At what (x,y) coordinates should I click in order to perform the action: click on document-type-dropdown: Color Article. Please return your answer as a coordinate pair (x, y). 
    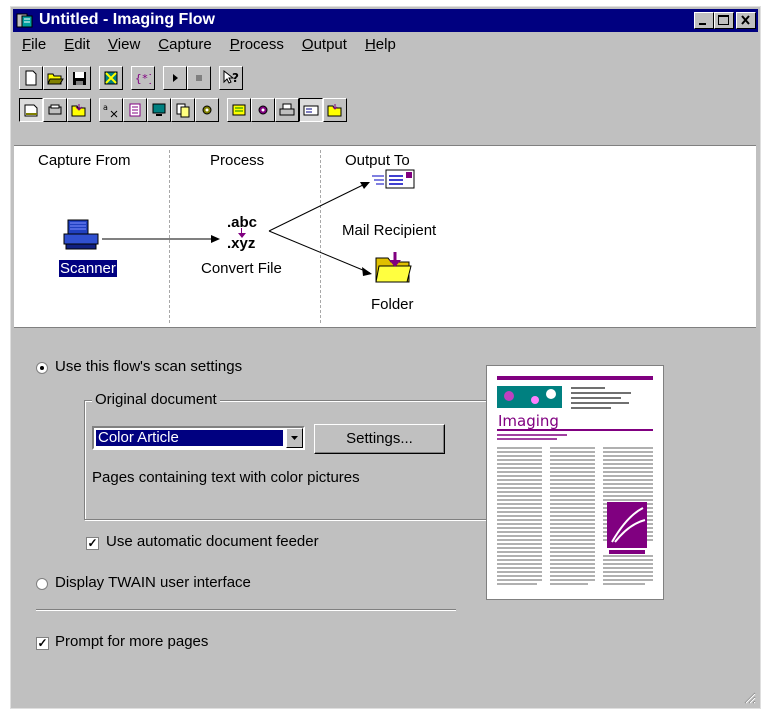
    Looking at the image, I should click on (198, 438).